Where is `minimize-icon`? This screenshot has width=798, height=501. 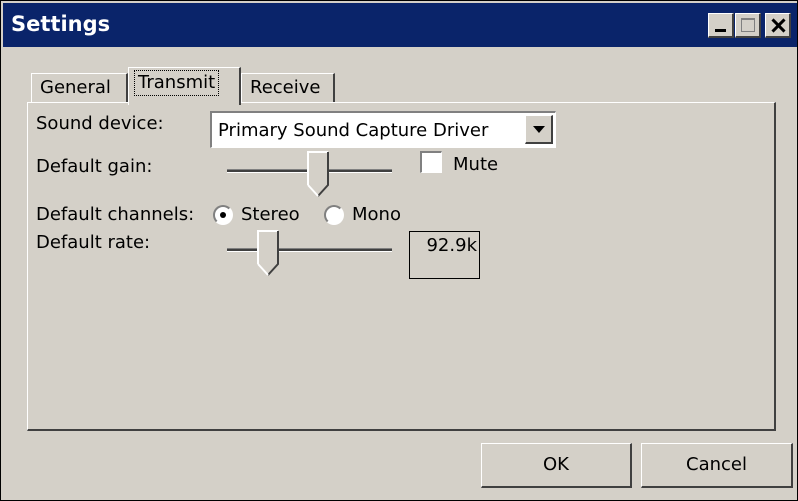
minimize-icon is located at coordinates (721, 25).